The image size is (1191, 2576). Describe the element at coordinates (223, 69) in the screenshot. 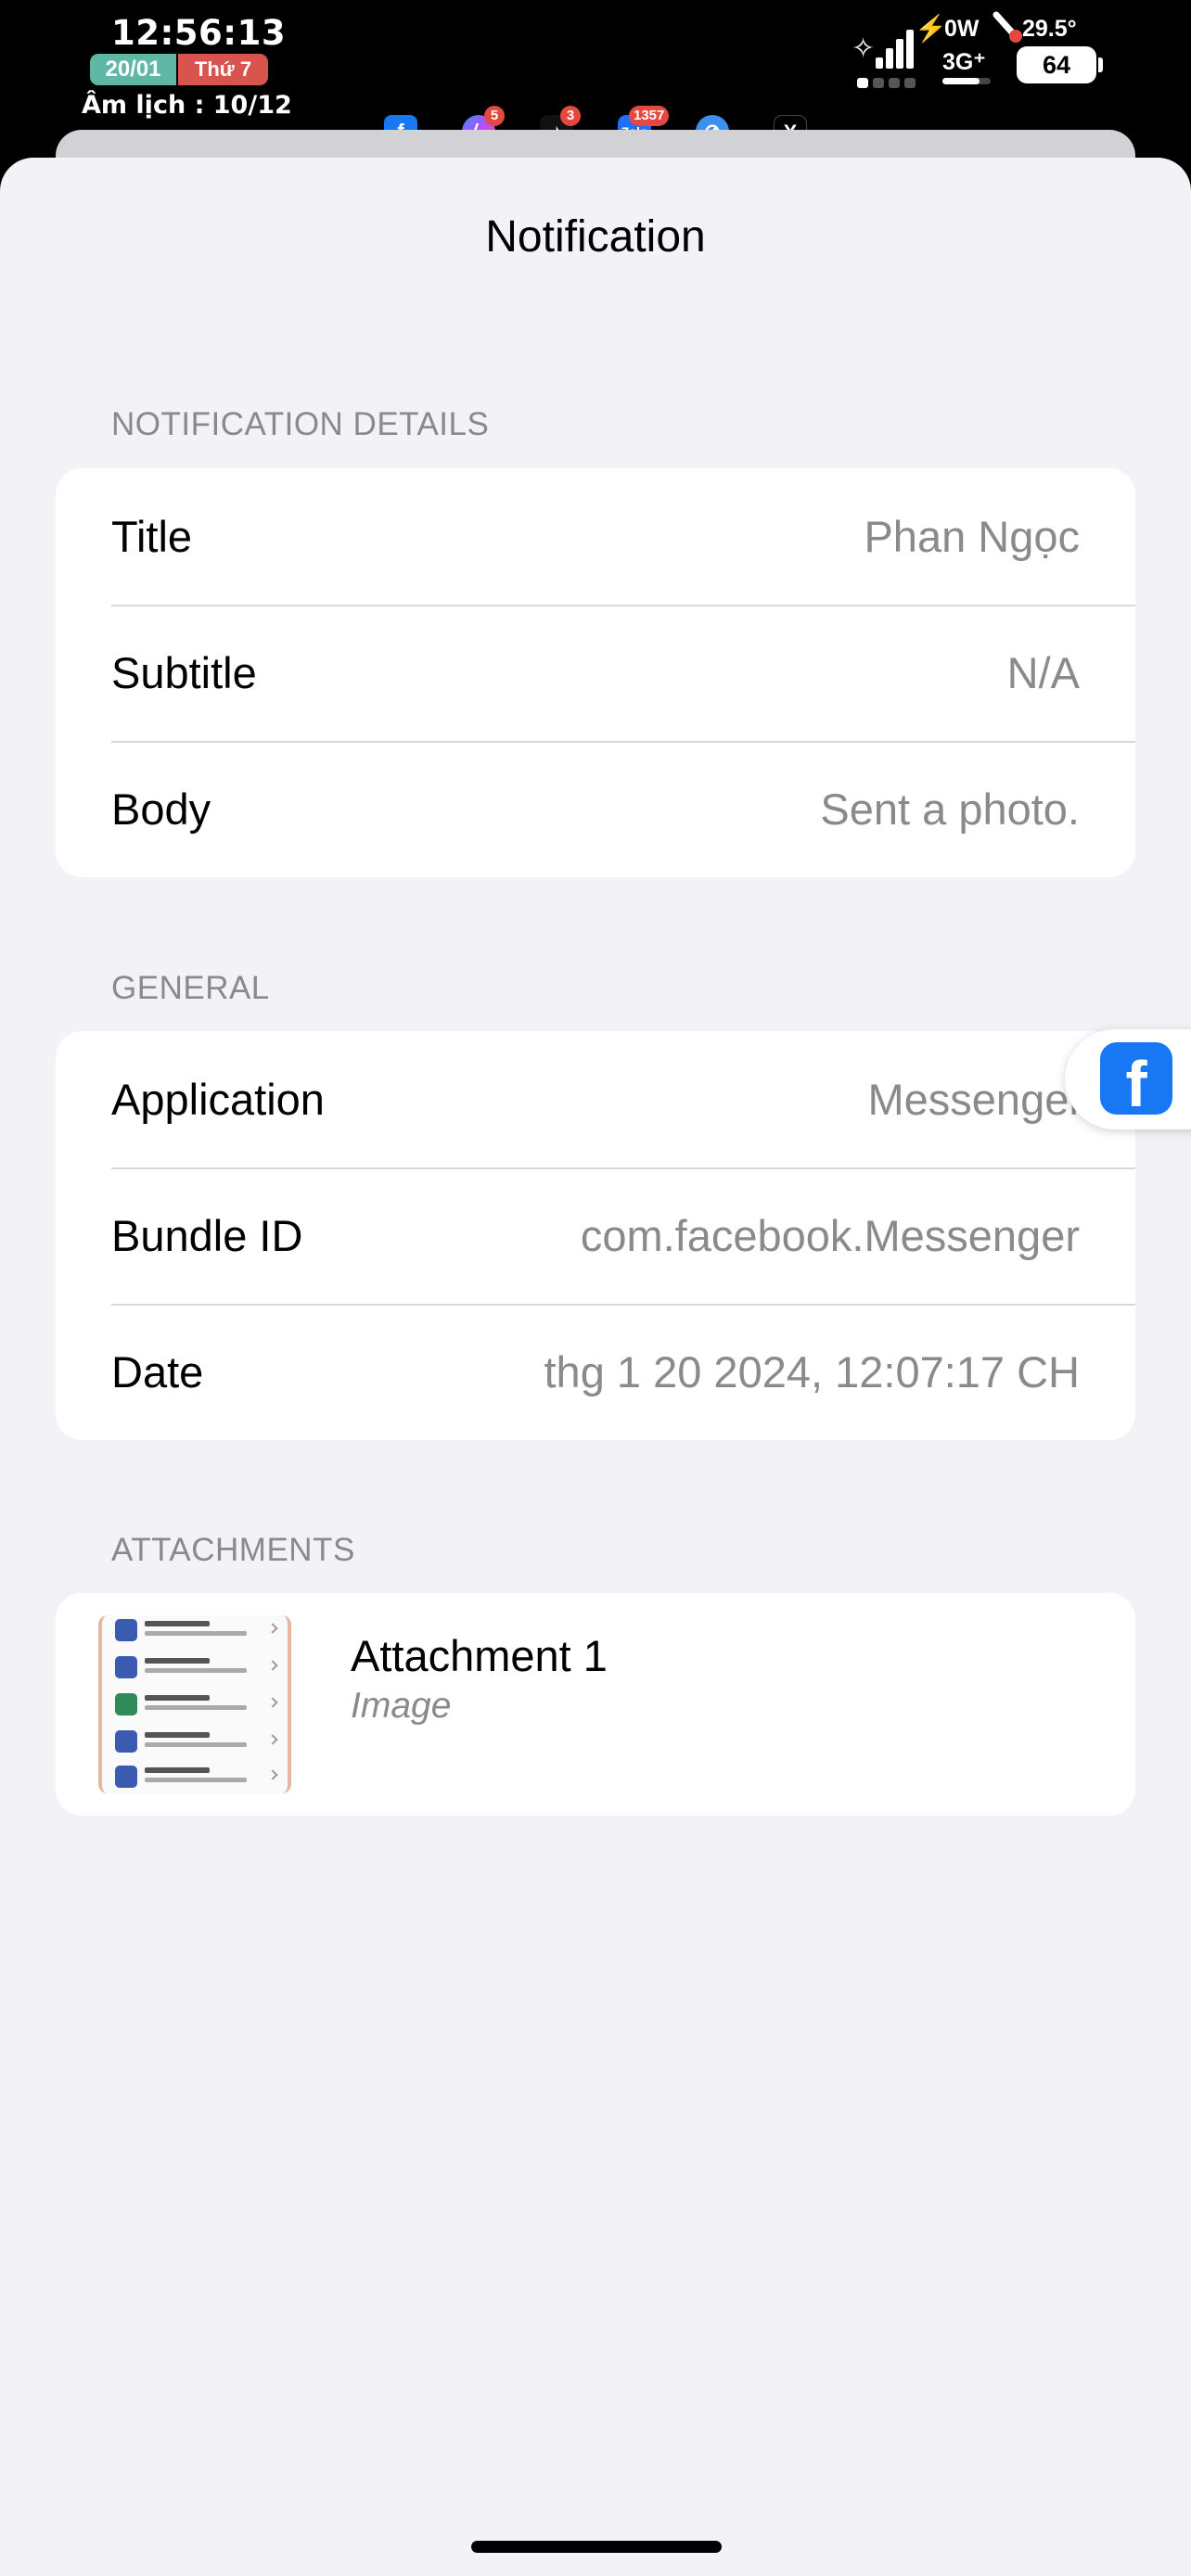

I see `weekday-pill: Thứ 7` at that location.